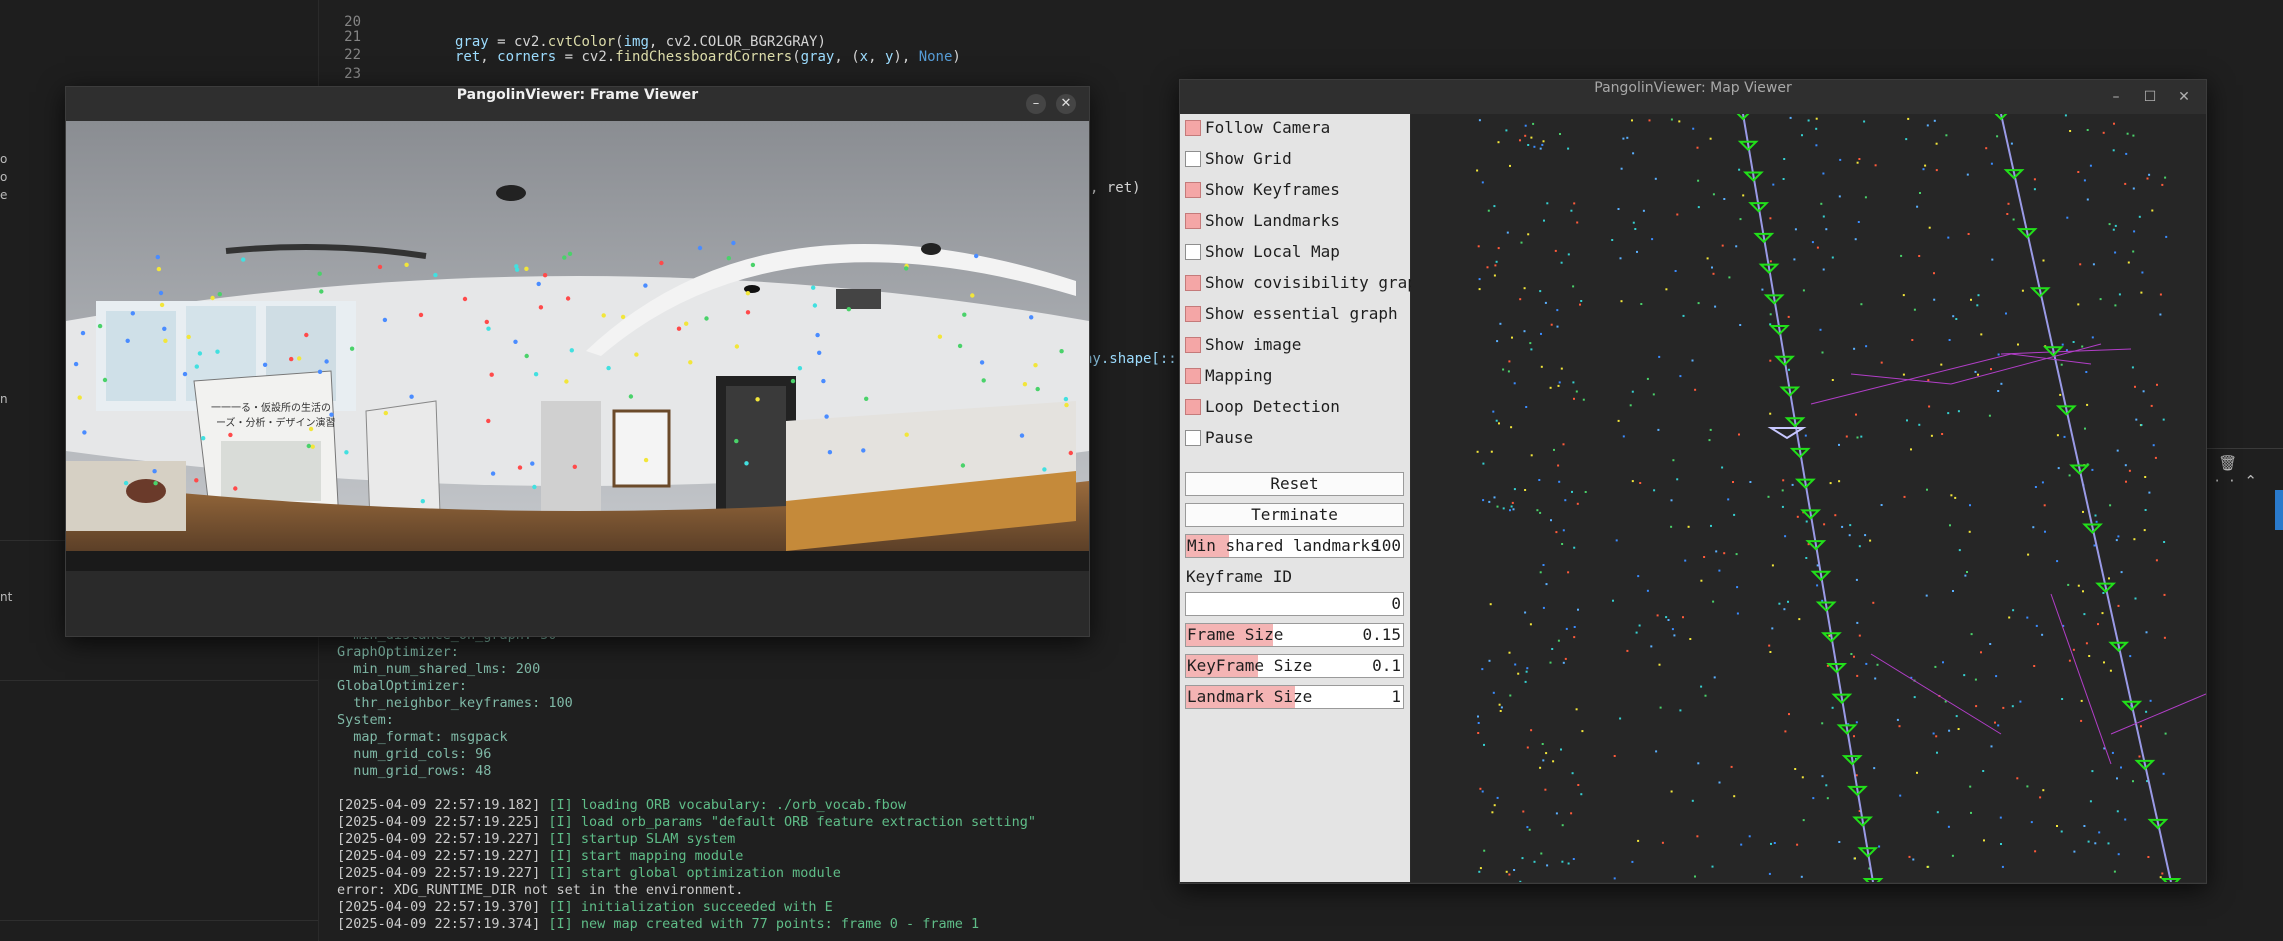  Describe the element at coordinates (1315, 159) in the screenshot. I see `checkbox-show-grid: Show Grid` at that location.